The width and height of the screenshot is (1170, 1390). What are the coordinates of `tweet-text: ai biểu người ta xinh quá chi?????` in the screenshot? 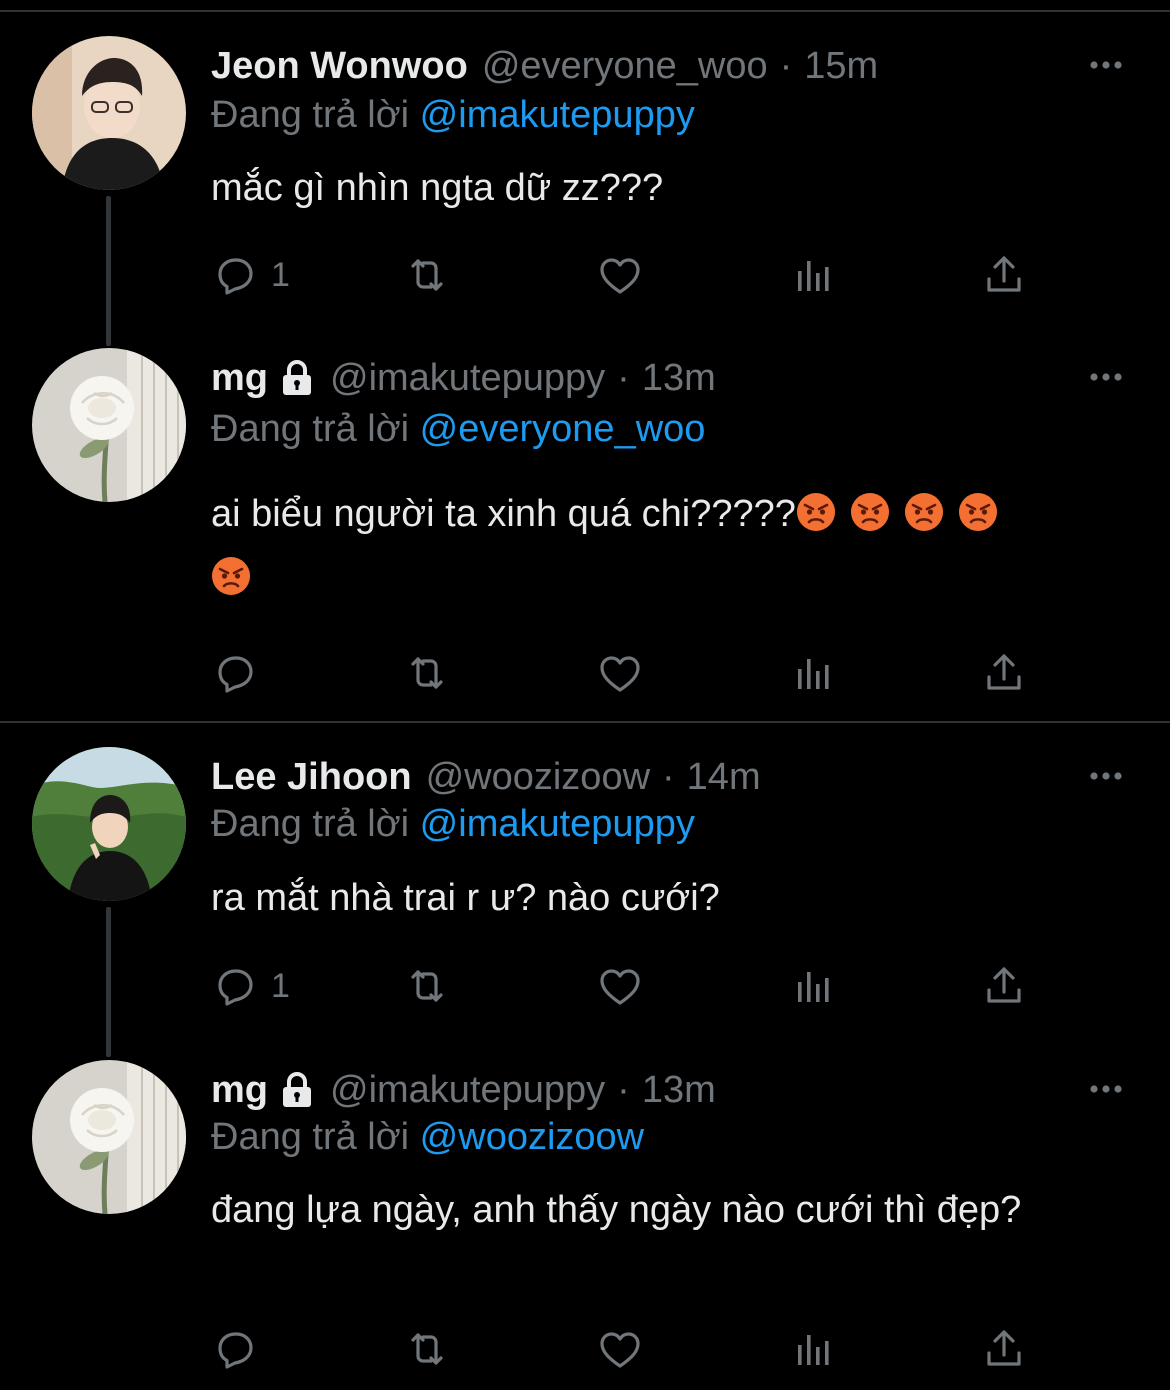 It's located at (651, 546).